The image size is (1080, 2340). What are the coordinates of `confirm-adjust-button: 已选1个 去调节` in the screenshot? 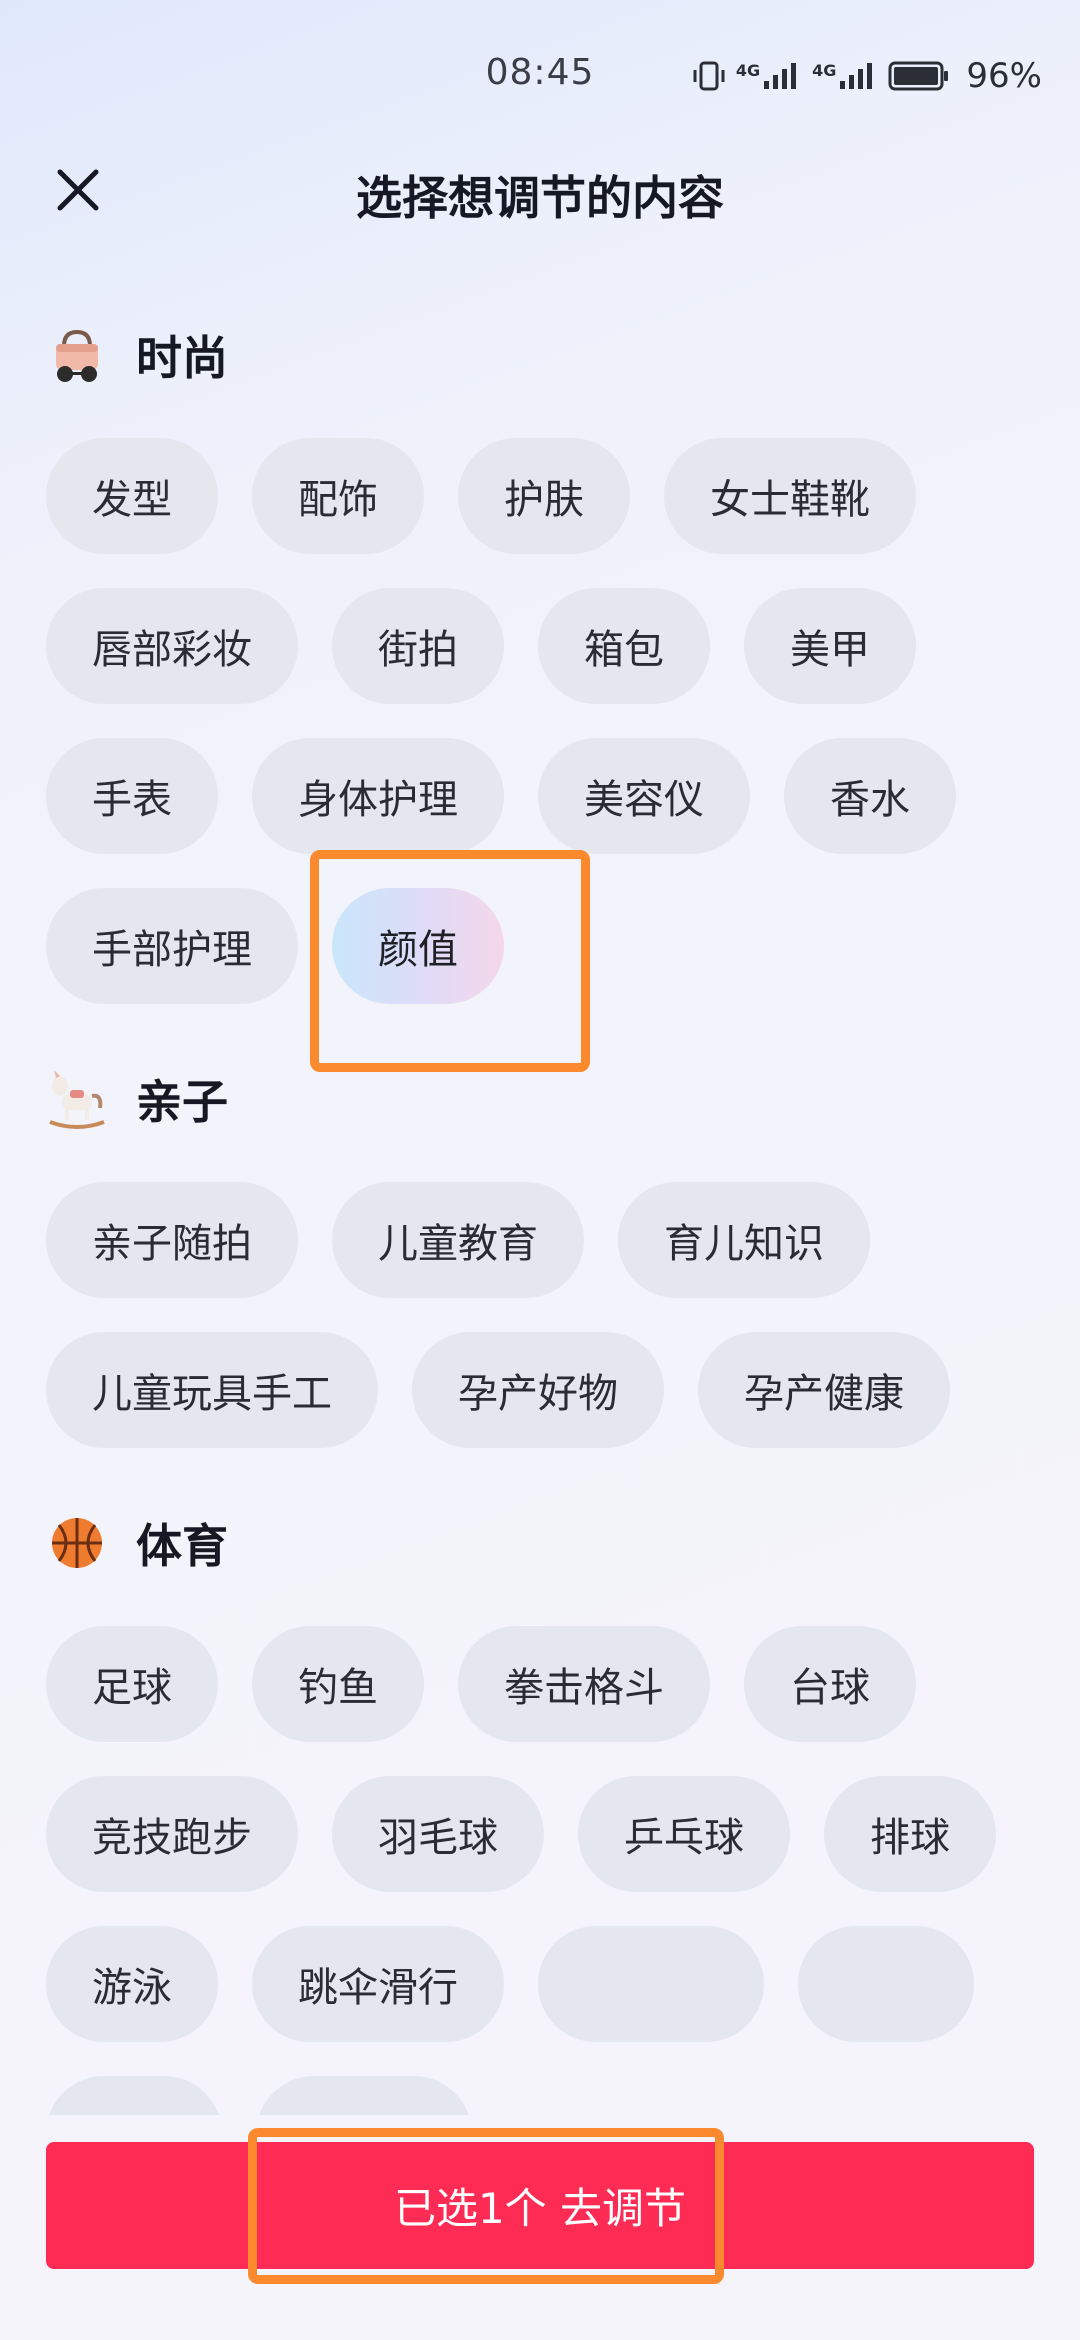 It's located at (540, 2205).